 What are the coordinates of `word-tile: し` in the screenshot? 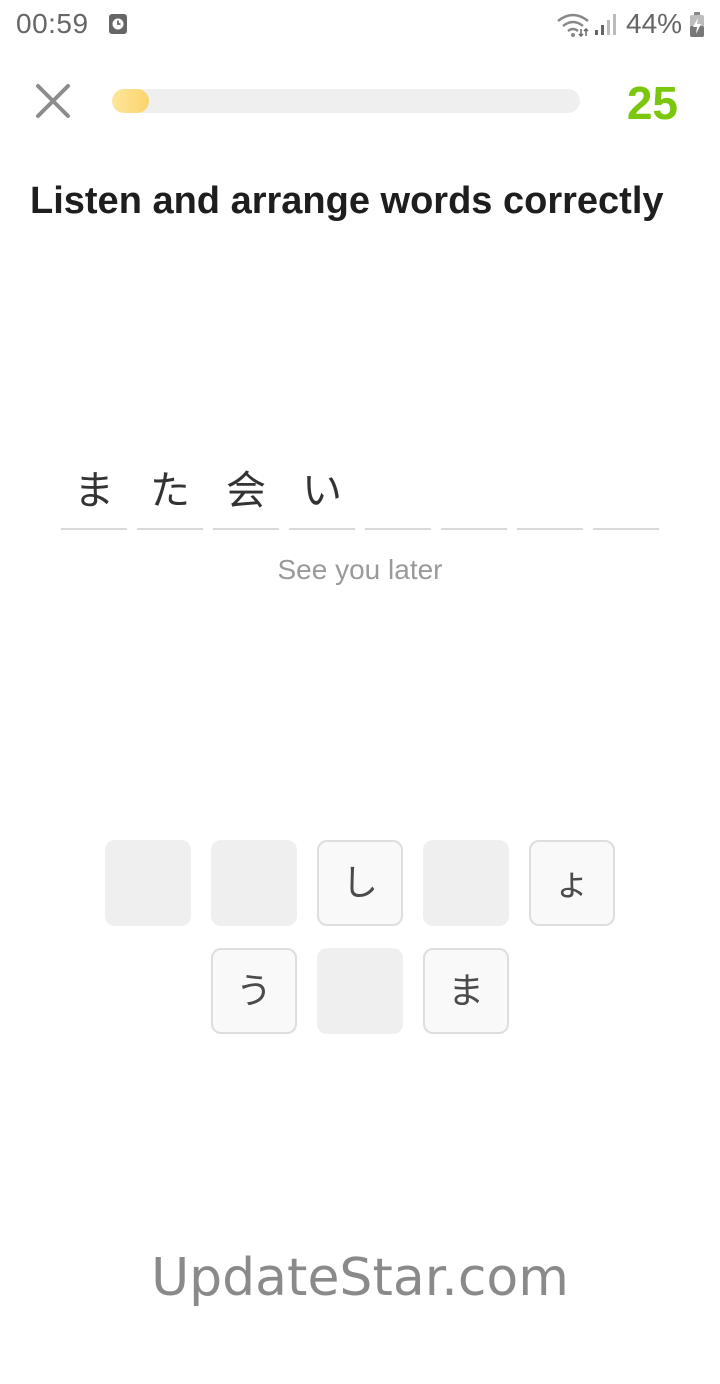 It's located at (360, 883).